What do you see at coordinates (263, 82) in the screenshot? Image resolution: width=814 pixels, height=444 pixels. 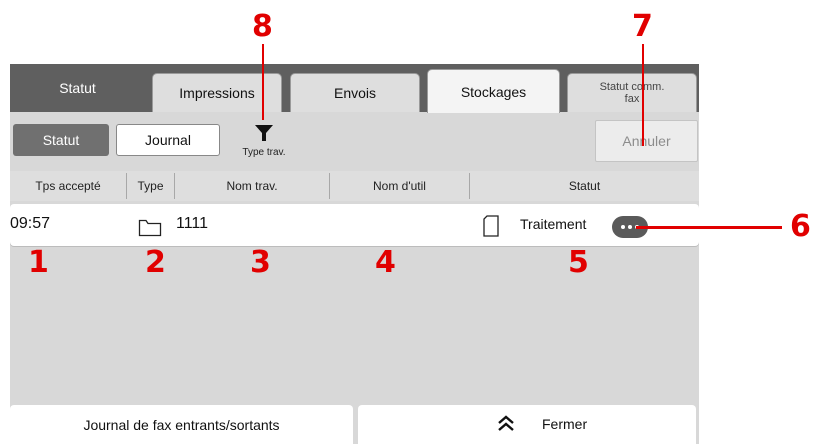 I see `callout-8-line` at bounding box center [263, 82].